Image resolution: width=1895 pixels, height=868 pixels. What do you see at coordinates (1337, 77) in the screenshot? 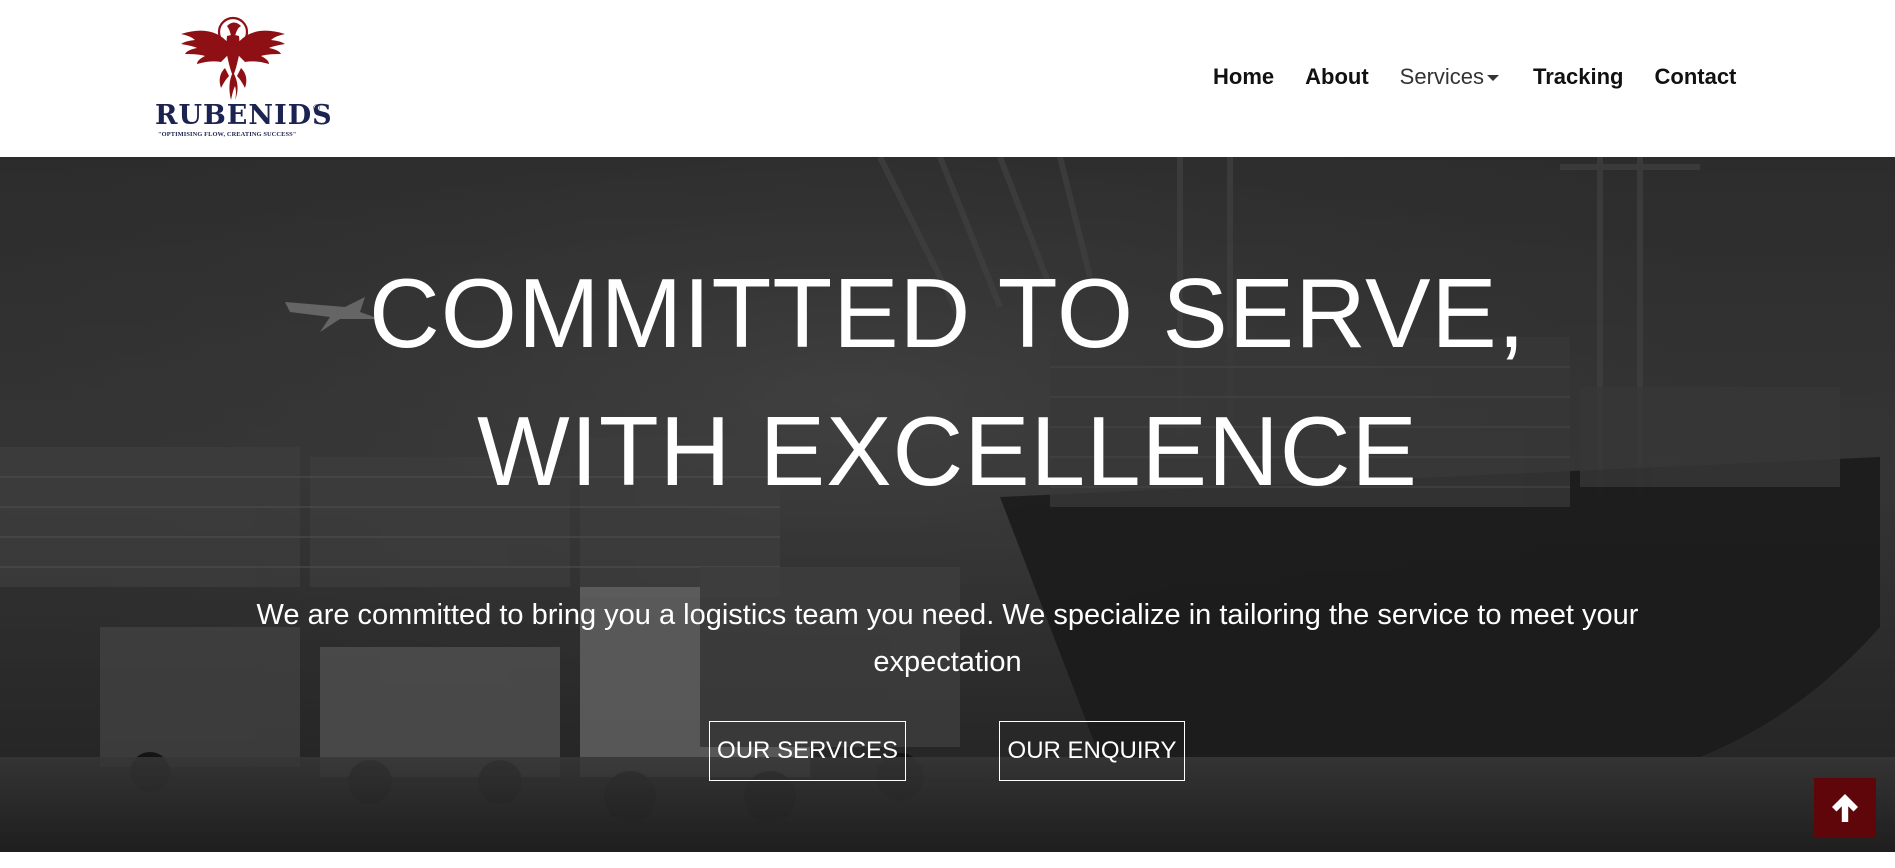
I see `nav-about: About` at bounding box center [1337, 77].